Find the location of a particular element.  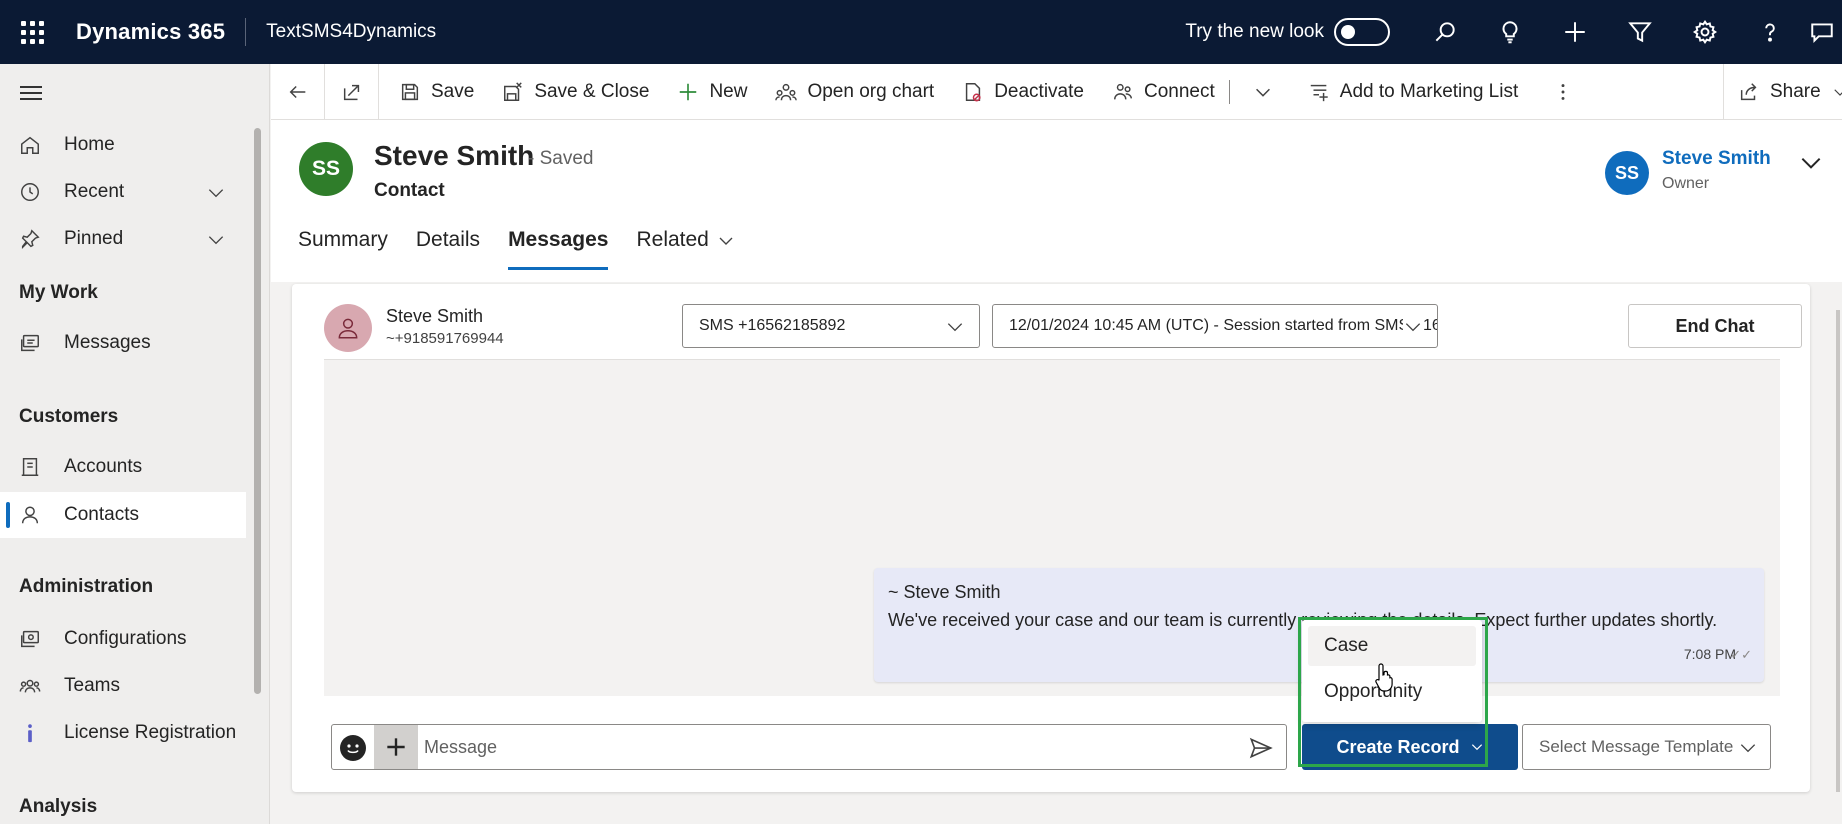

channel-select: SMS +16562185892 is located at coordinates (831, 326).